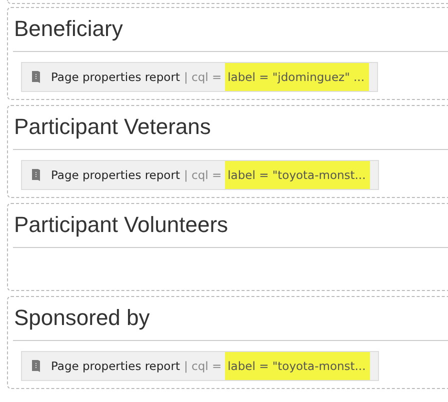  Describe the element at coordinates (112, 127) in the screenshot. I see `section-heading: Participant Veterans` at that location.